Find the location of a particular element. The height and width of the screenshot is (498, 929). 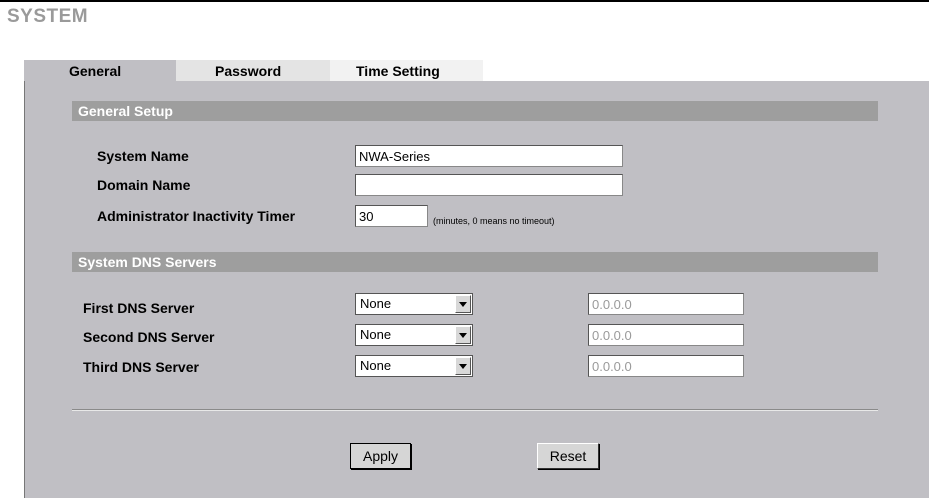

first-dns-ip-input is located at coordinates (666, 304).